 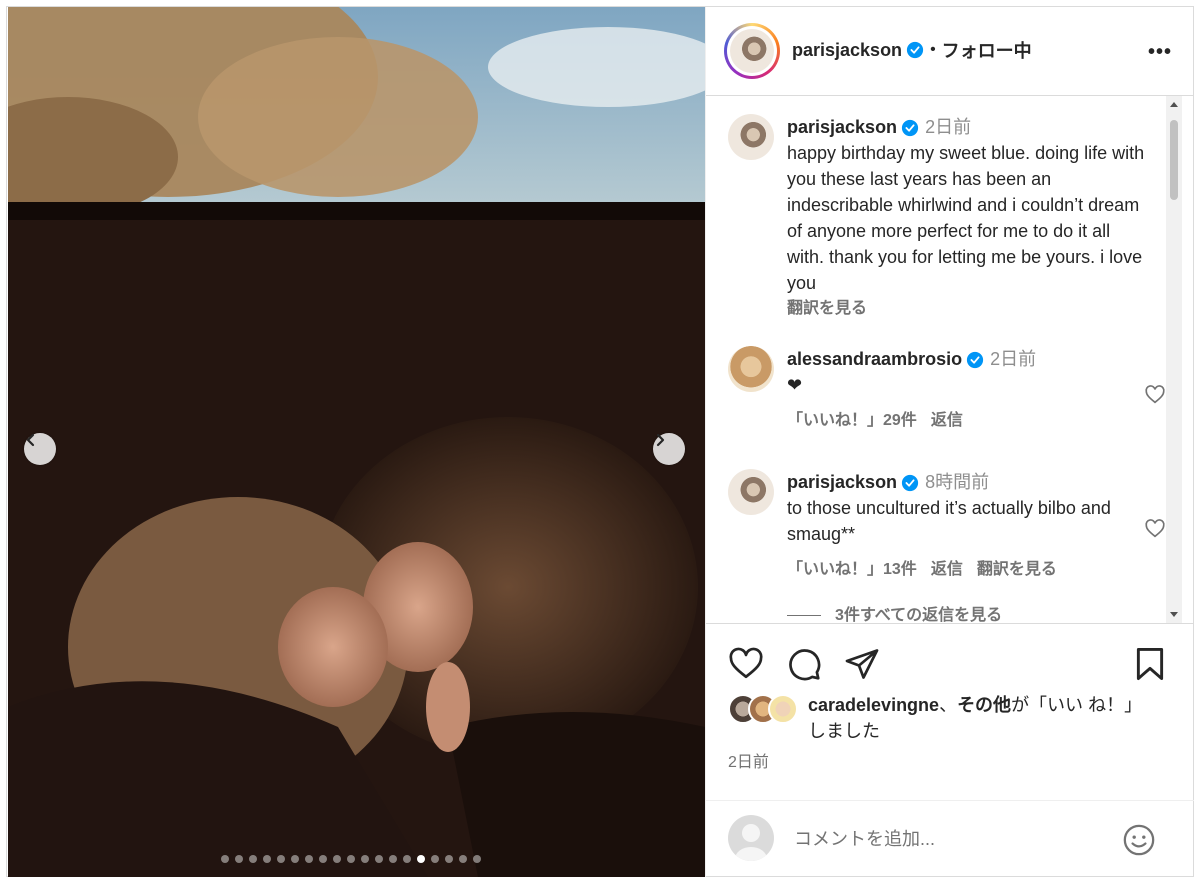 What do you see at coordinates (873, 705) in the screenshot?
I see `liked-by-username: caradelevingne` at bounding box center [873, 705].